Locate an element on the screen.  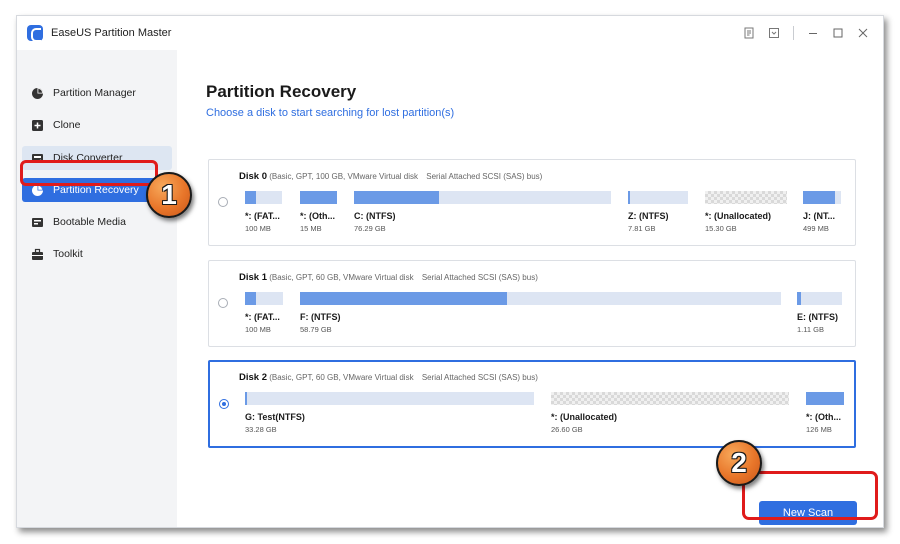
partition: *: (Unallocated) 15.30 GB is located at coordinates (746, 212).